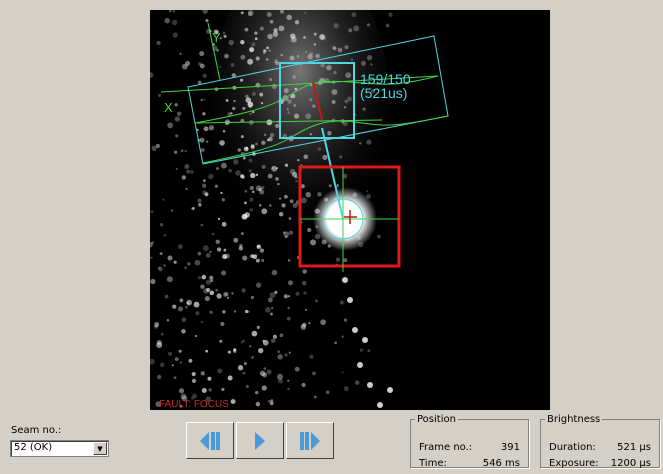  I want to click on position-title: Position, so click(436, 419).